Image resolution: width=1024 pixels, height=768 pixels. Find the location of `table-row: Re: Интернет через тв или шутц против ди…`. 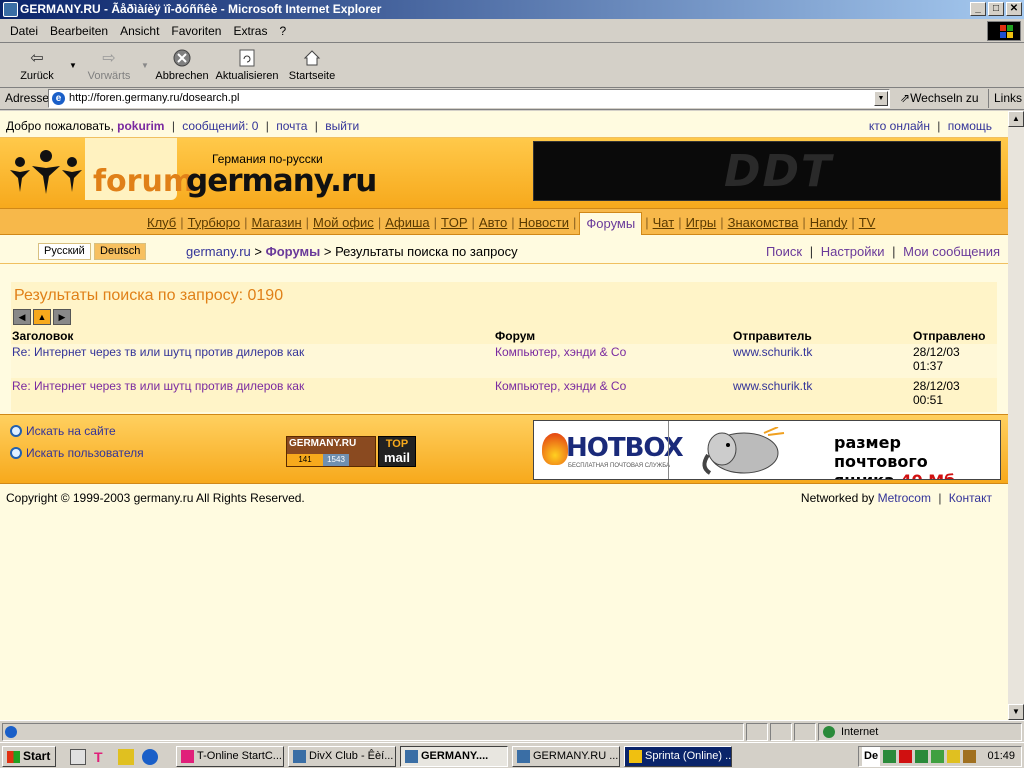

table-row: Re: Интернет через тв или шутц против ди… is located at coordinates (504, 361).